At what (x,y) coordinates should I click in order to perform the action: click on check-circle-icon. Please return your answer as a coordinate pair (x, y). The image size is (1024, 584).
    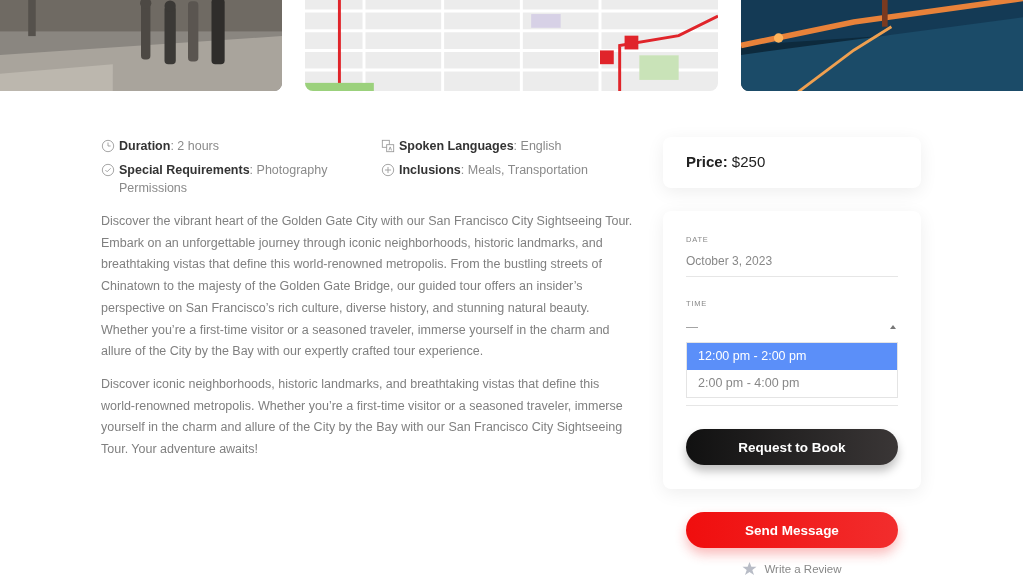
    Looking at the image, I should click on (108, 170).